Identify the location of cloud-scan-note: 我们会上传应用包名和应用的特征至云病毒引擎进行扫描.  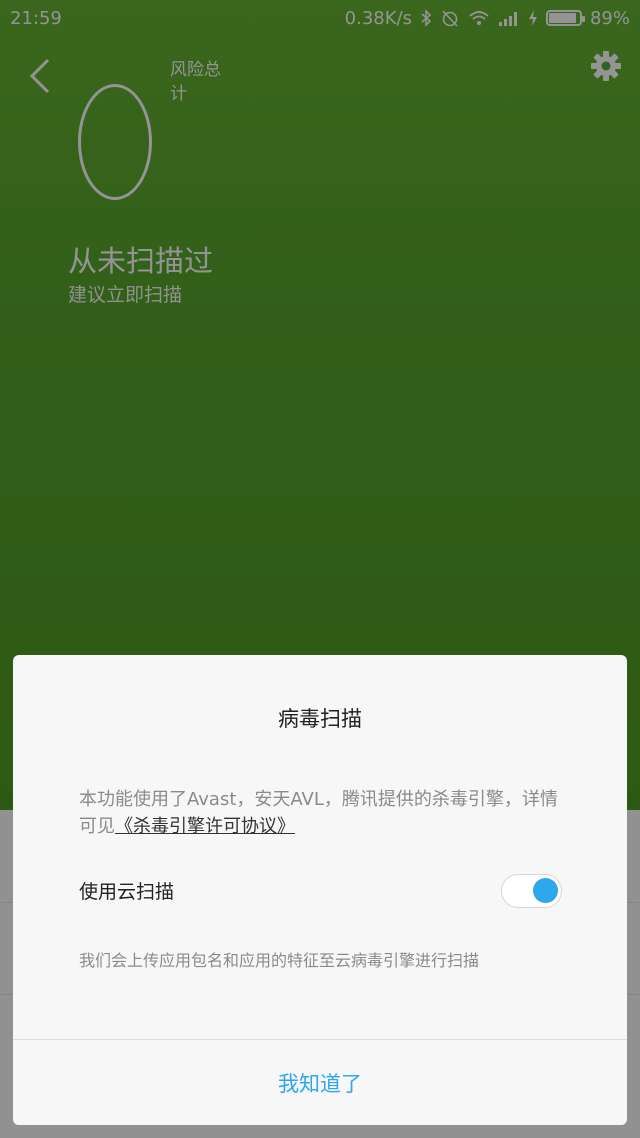
(279, 960).